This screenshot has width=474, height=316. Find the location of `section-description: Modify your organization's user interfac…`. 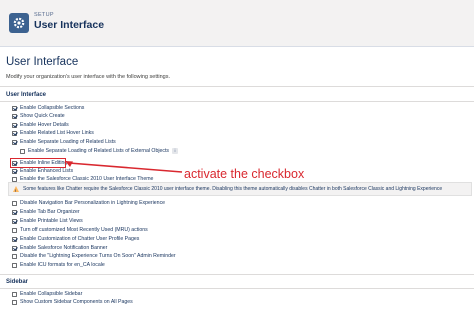

section-description: Modify your organization's user interfac… is located at coordinates (88, 77).